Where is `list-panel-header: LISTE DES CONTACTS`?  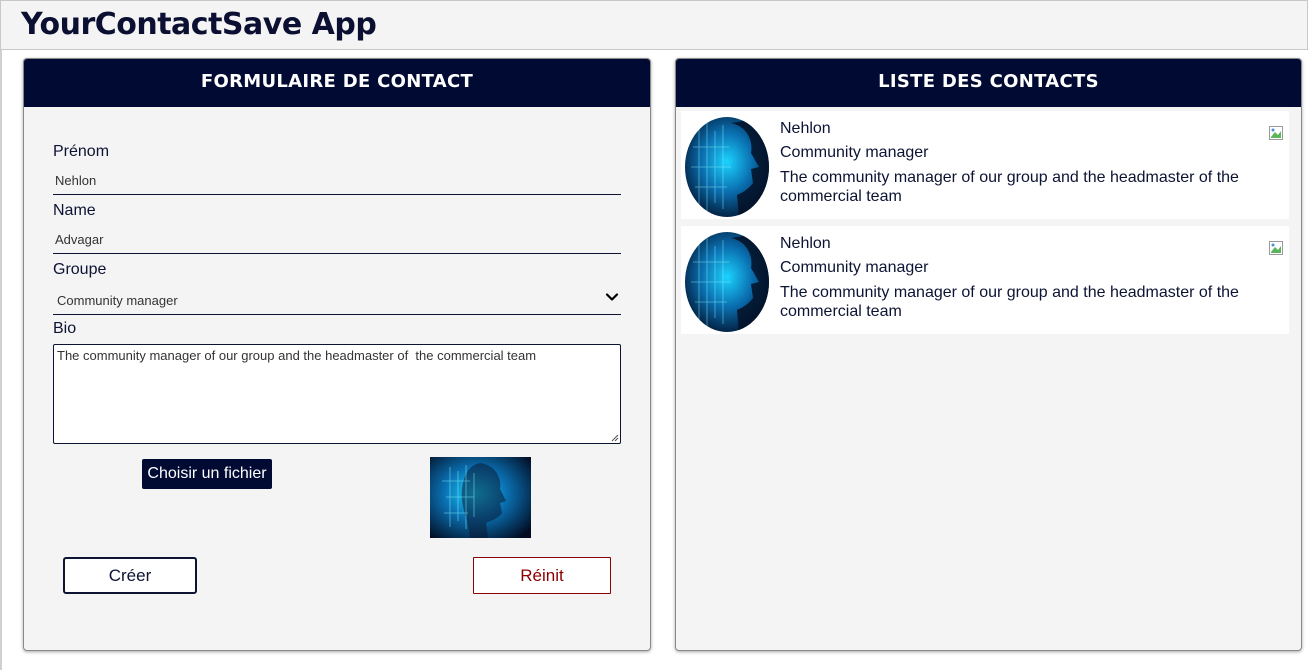 list-panel-header: LISTE DES CONTACTS is located at coordinates (988, 83).